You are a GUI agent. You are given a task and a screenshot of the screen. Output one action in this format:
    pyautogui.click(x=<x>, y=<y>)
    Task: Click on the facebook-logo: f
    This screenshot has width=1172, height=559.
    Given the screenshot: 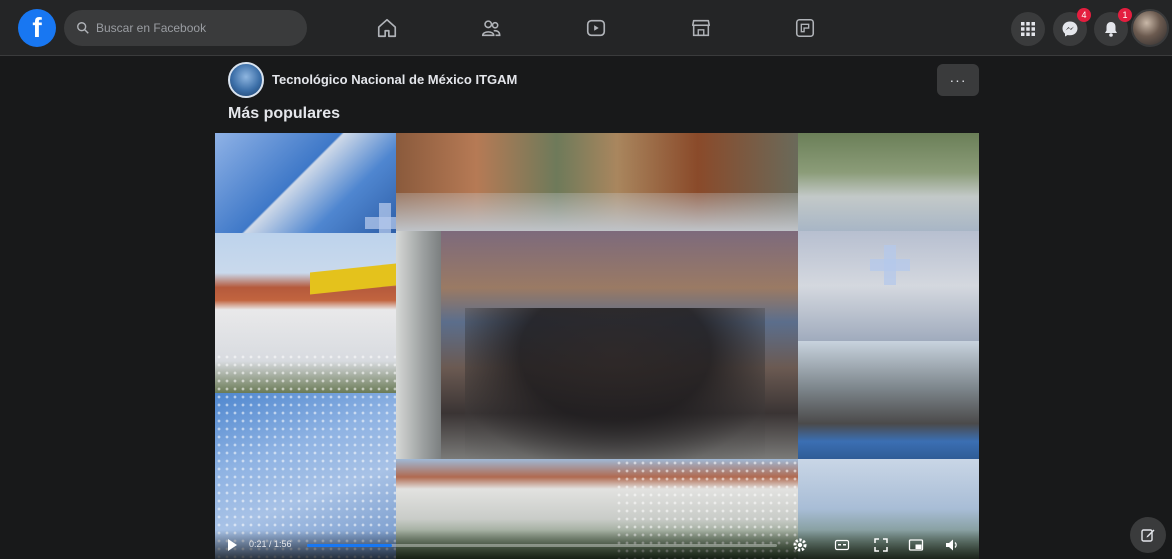 What is the action you would take?
    pyautogui.click(x=37, y=28)
    